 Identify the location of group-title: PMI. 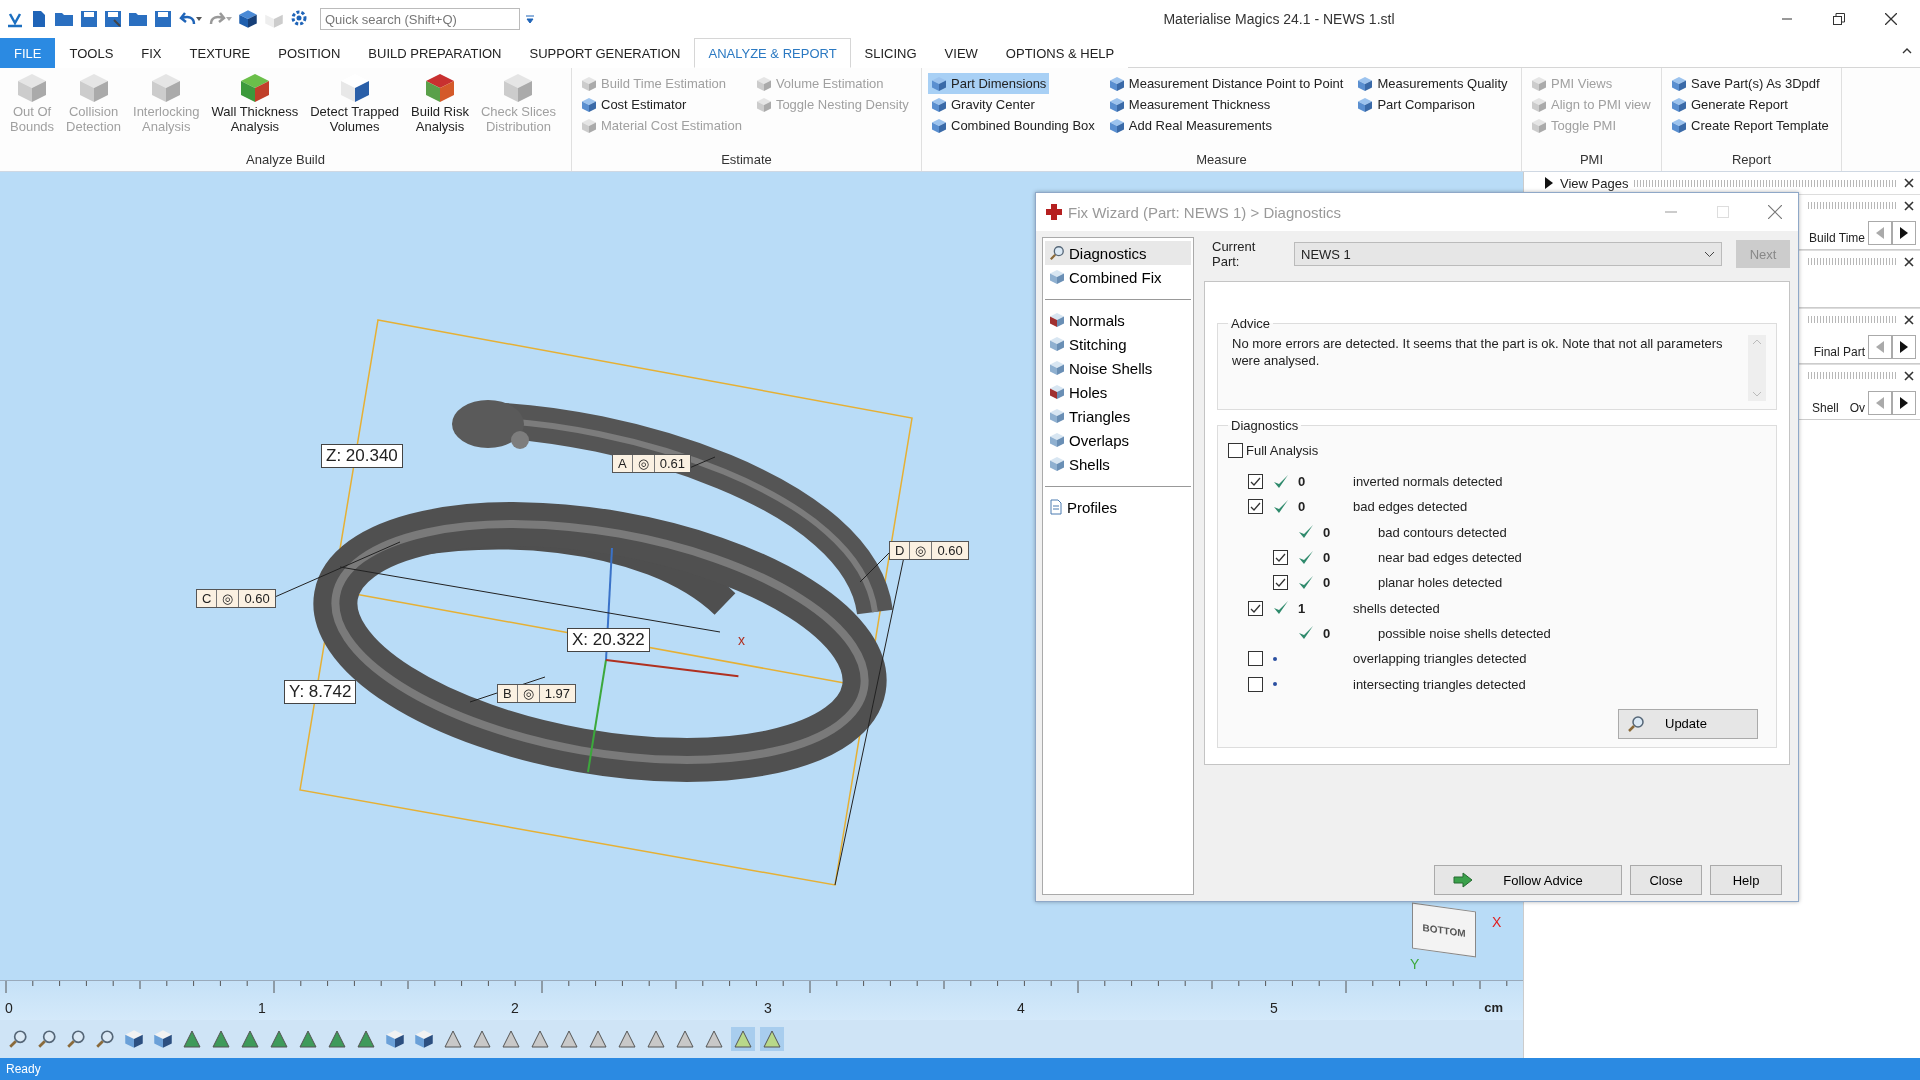
(1591, 160).